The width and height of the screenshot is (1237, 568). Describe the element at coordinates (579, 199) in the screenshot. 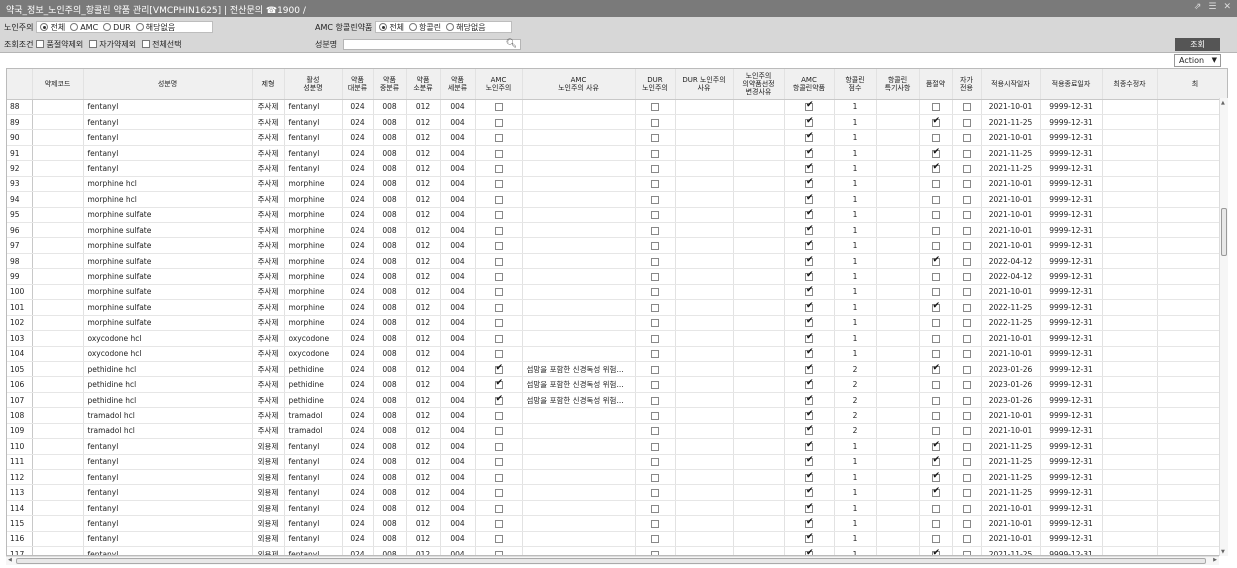

I see `amc-elderly-reason` at that location.